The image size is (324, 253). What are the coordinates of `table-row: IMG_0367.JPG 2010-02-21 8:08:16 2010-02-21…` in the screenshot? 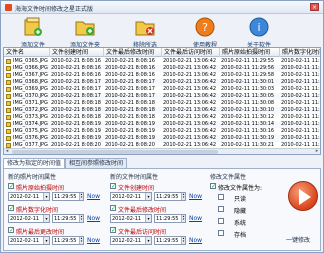 It's located at (162, 75).